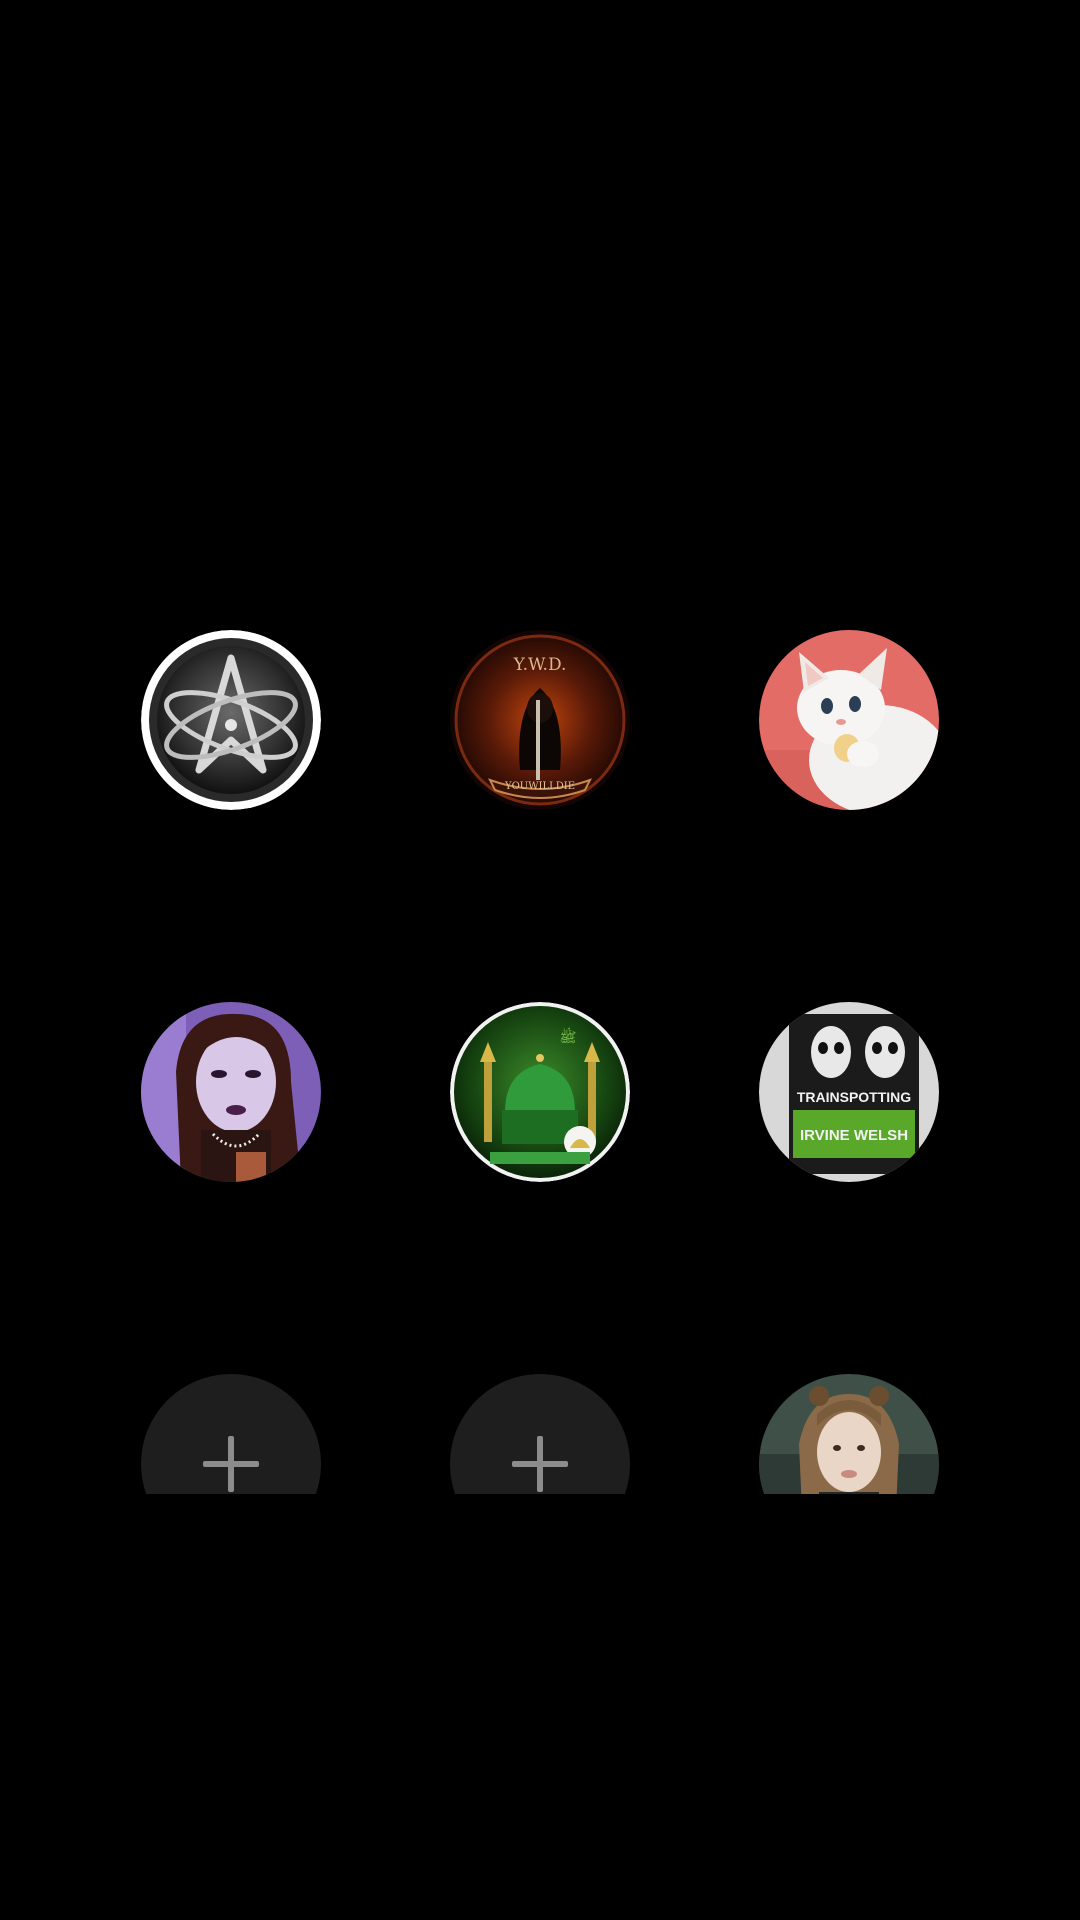 The image size is (1080, 1920). I want to click on avatar-atheist-atom, so click(231, 720).